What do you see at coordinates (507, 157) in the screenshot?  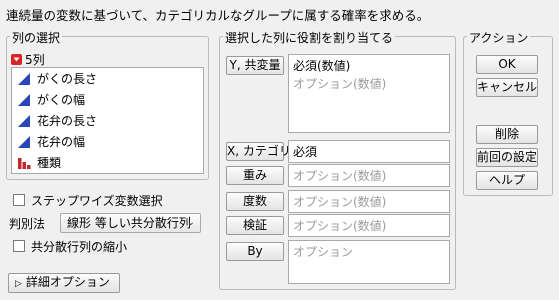 I see `recall-button: 前回の設定` at bounding box center [507, 157].